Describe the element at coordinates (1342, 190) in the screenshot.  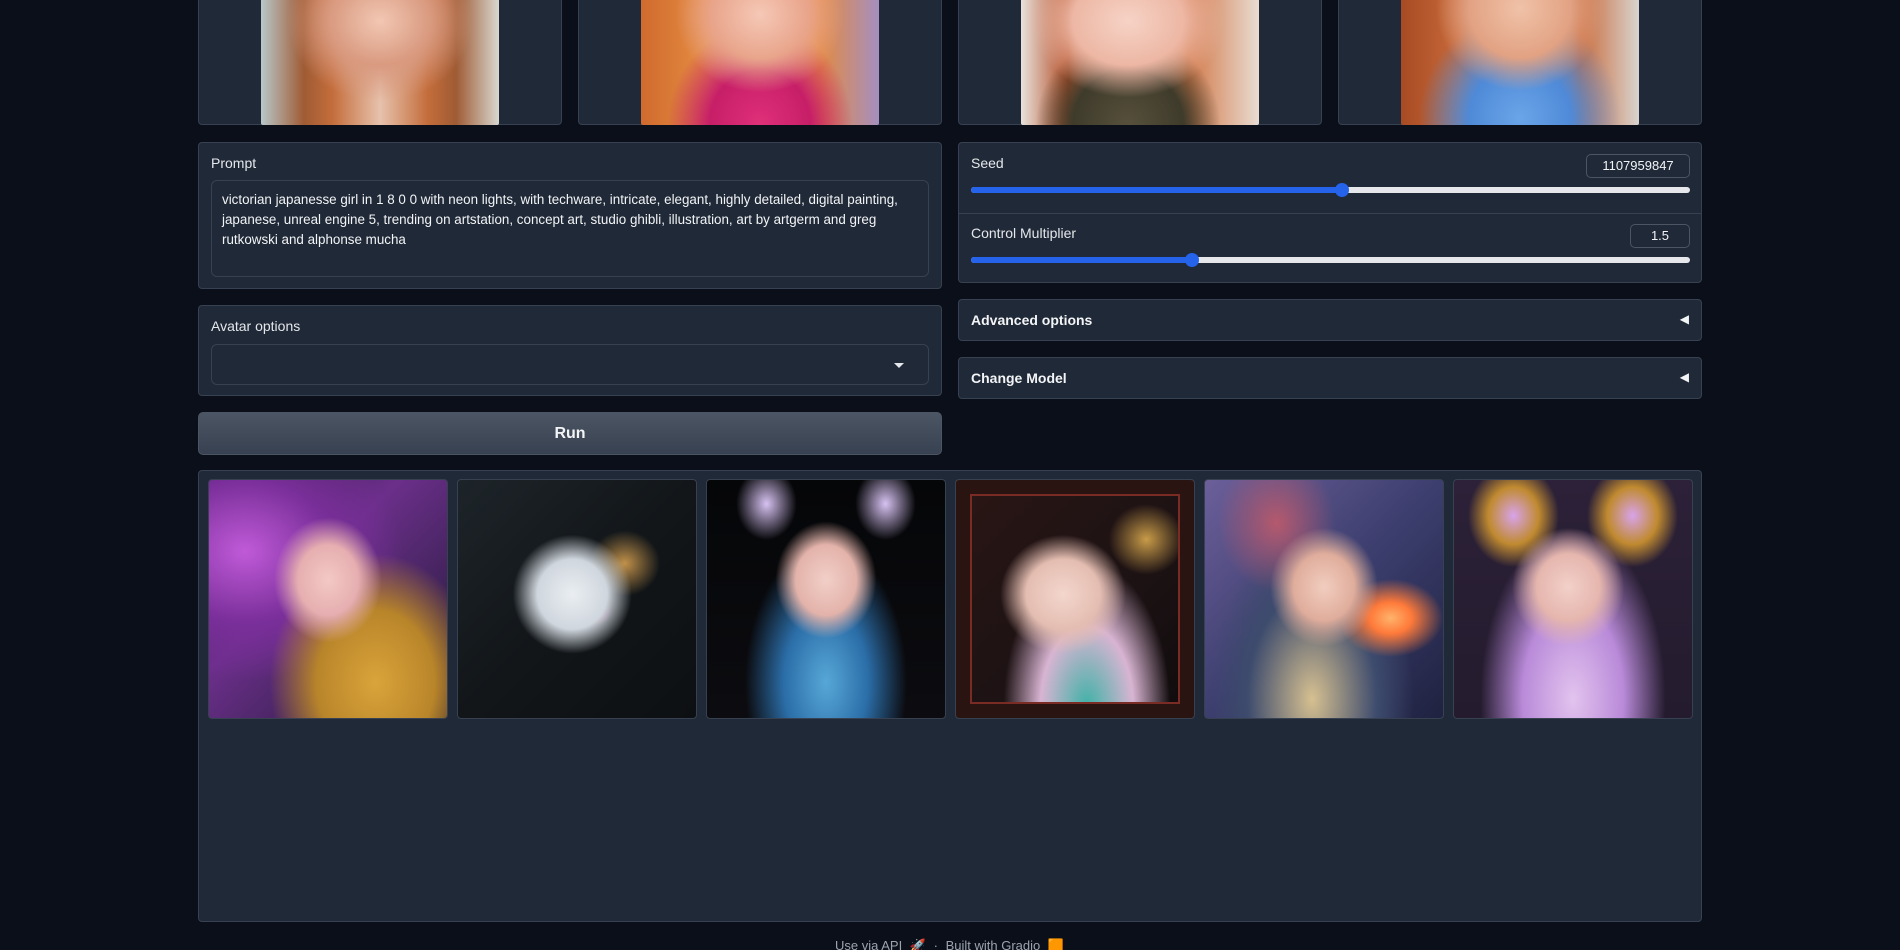
I see `seed-slider-thumb` at that location.